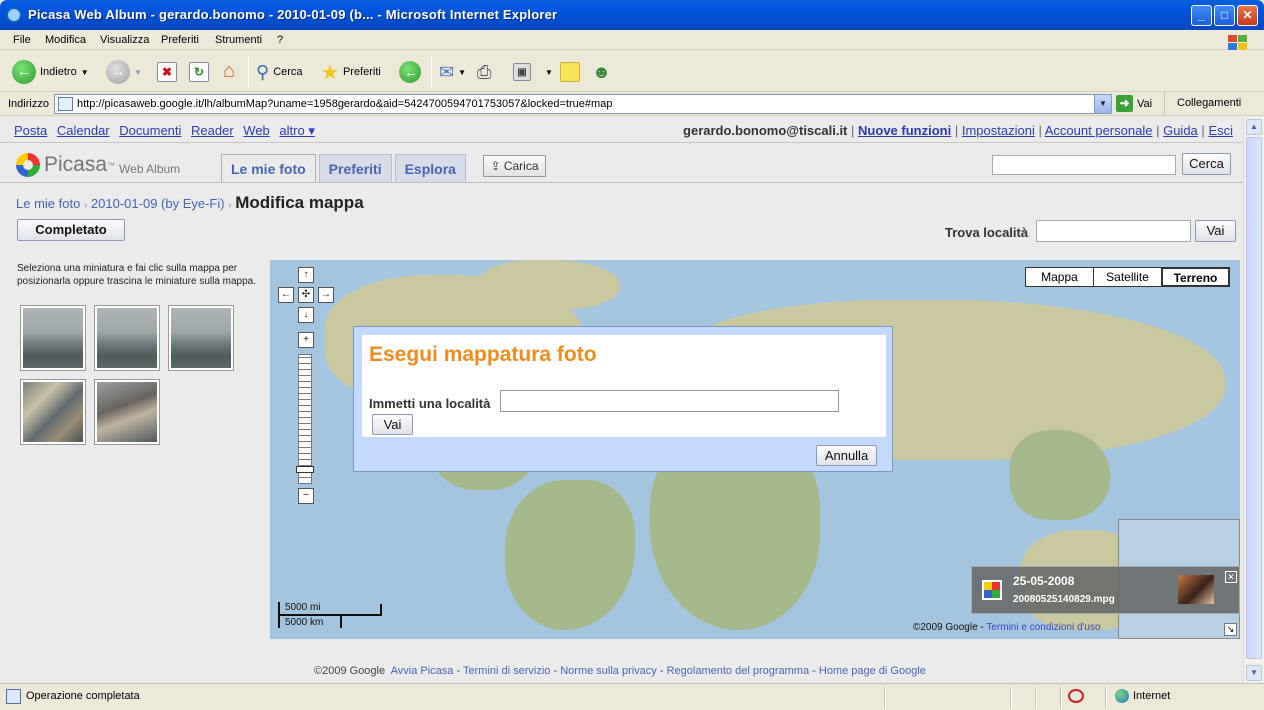 Image resolution: width=1264 pixels, height=710 pixels. Describe the element at coordinates (124, 40) in the screenshot. I see `menu-visualizza: Visualizza` at that location.